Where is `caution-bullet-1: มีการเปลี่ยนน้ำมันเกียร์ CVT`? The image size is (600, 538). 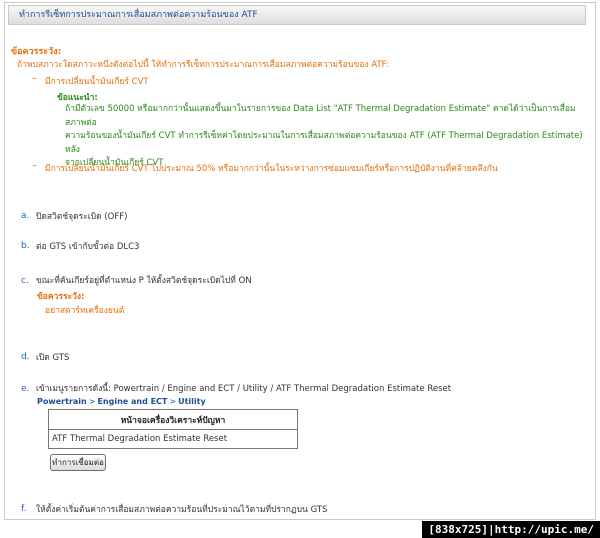 caution-bullet-1: มีการเปลี่ยนน้ำมันเกียร์ CVT is located at coordinates (97, 82).